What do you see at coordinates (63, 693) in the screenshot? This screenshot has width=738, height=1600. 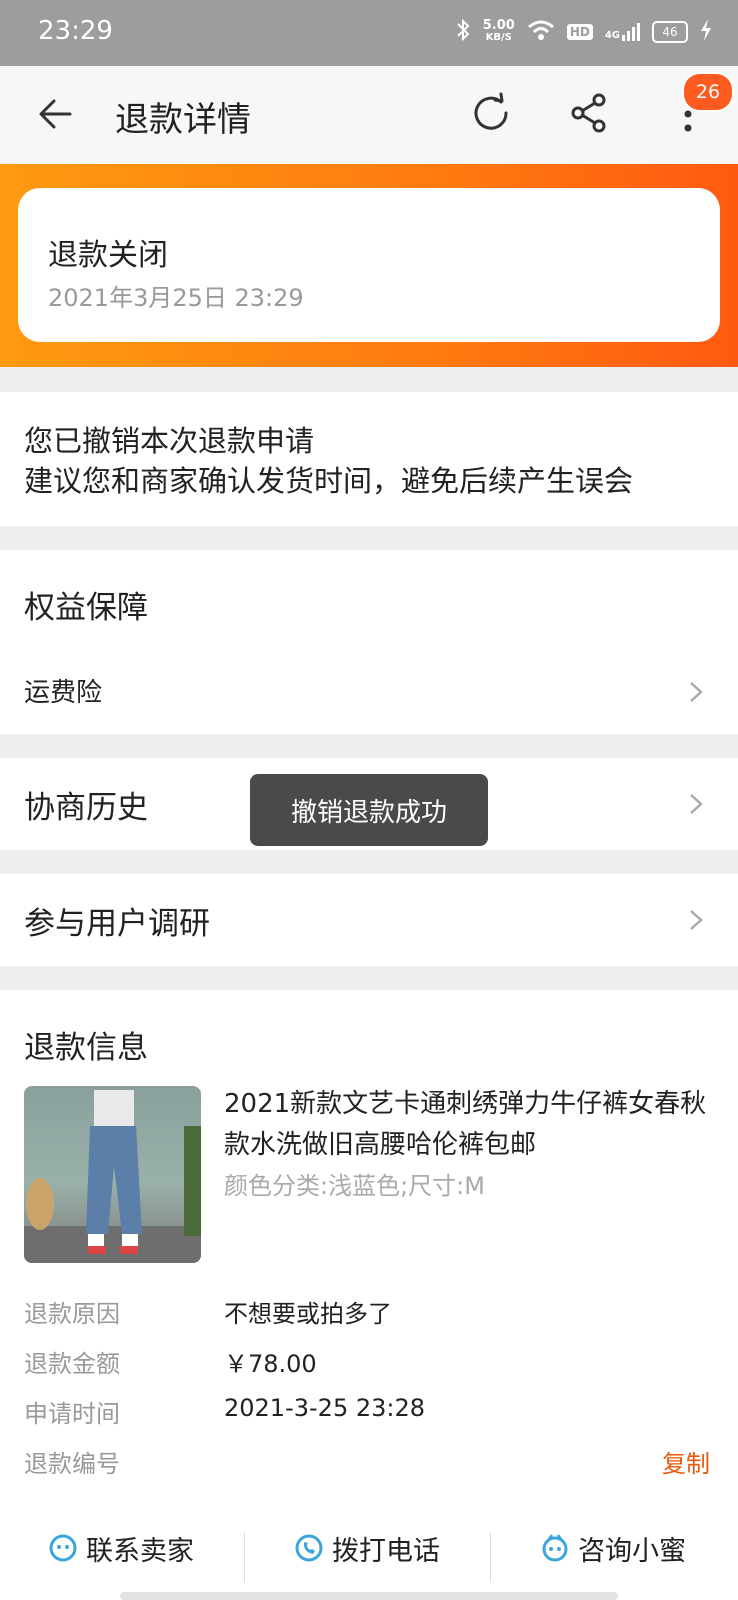 I see `shipping-insurance-label: 运费险` at bounding box center [63, 693].